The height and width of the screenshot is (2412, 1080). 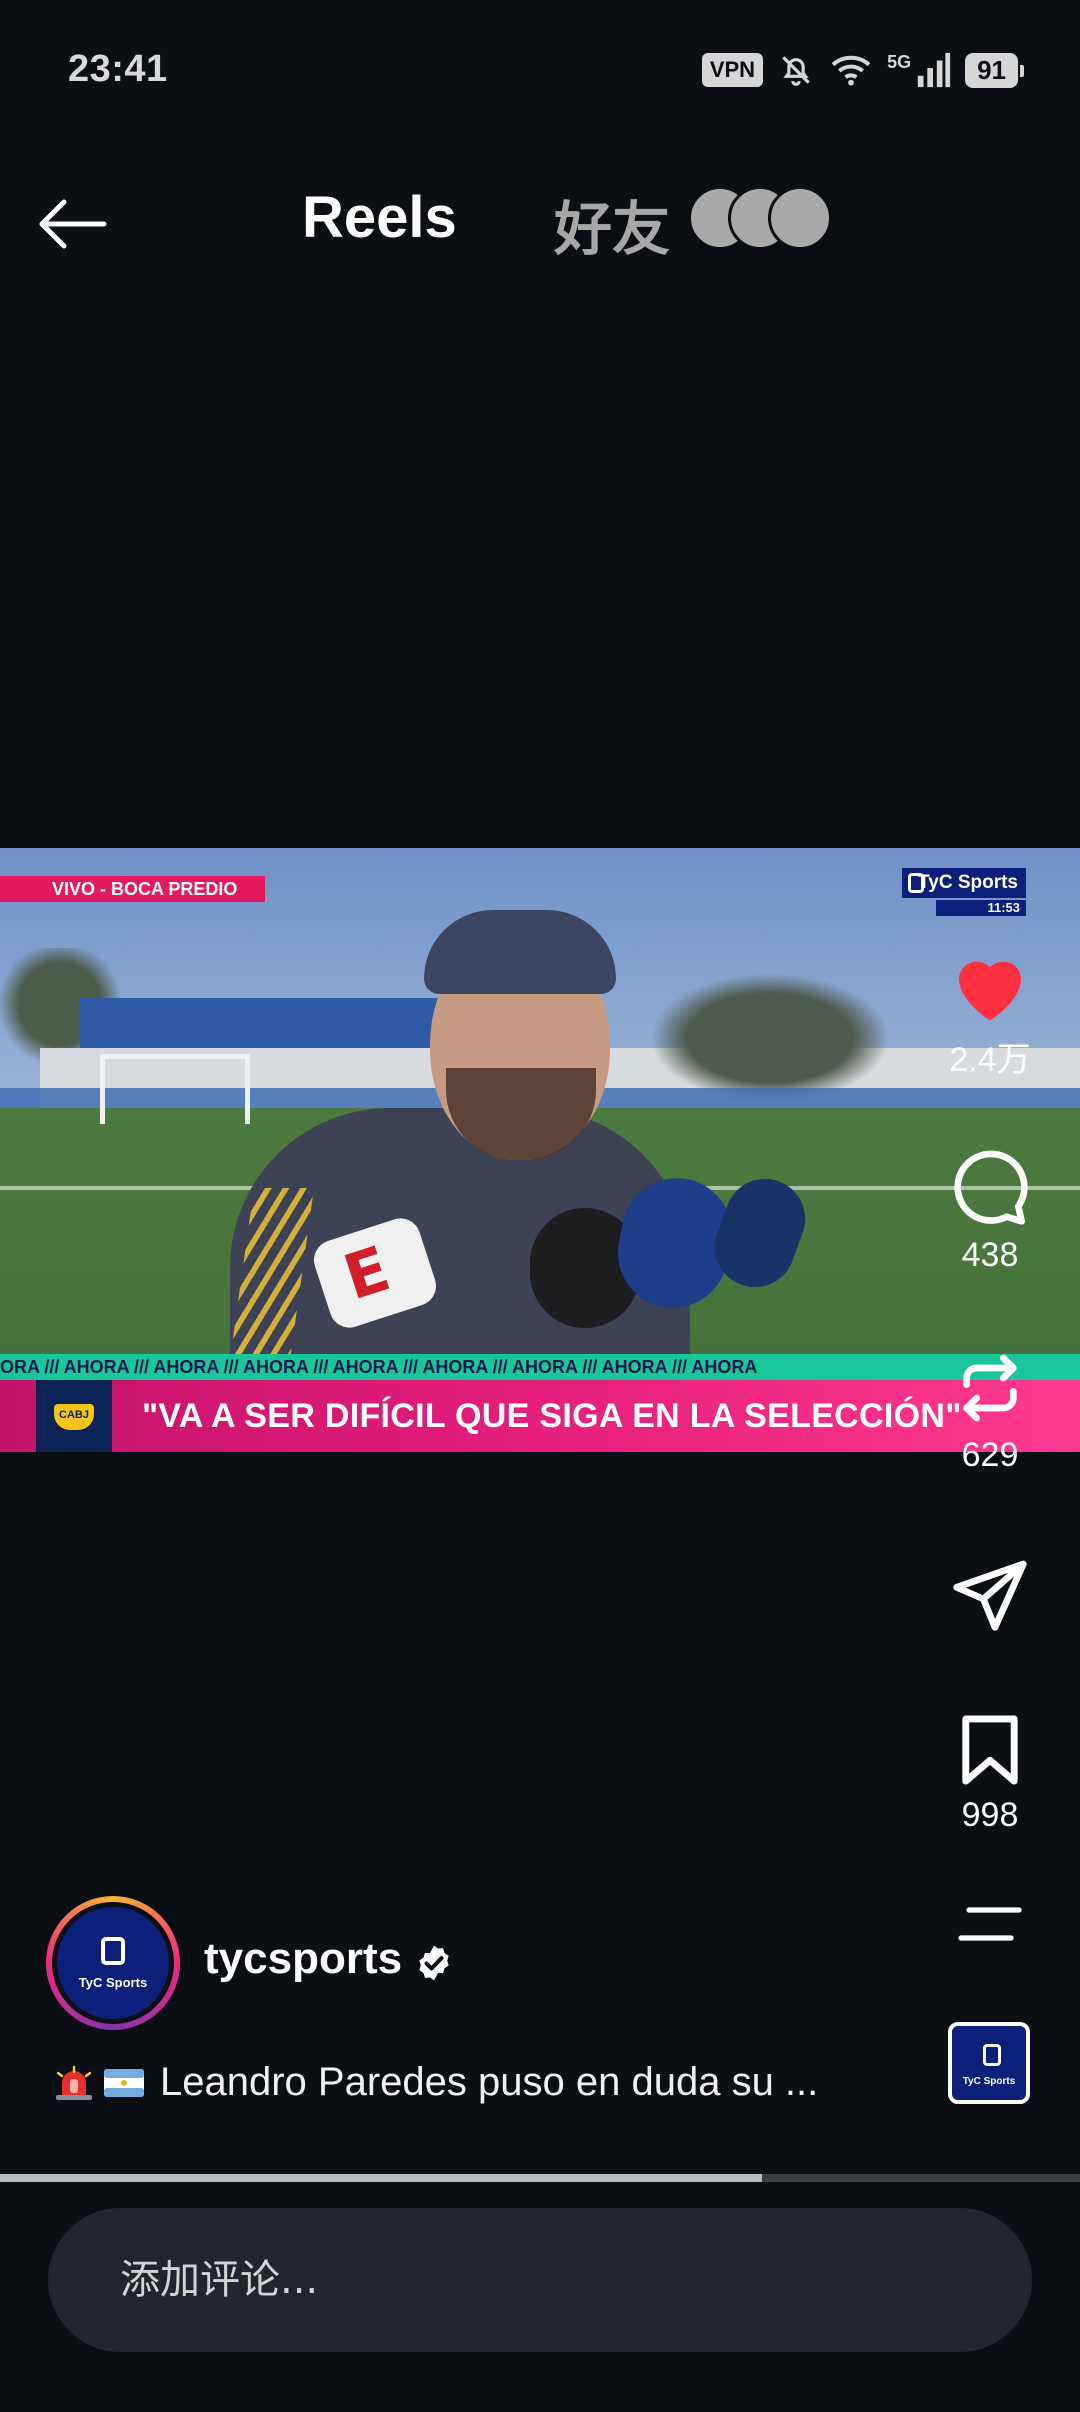 What do you see at coordinates (796, 71) in the screenshot?
I see `mute-icon` at bounding box center [796, 71].